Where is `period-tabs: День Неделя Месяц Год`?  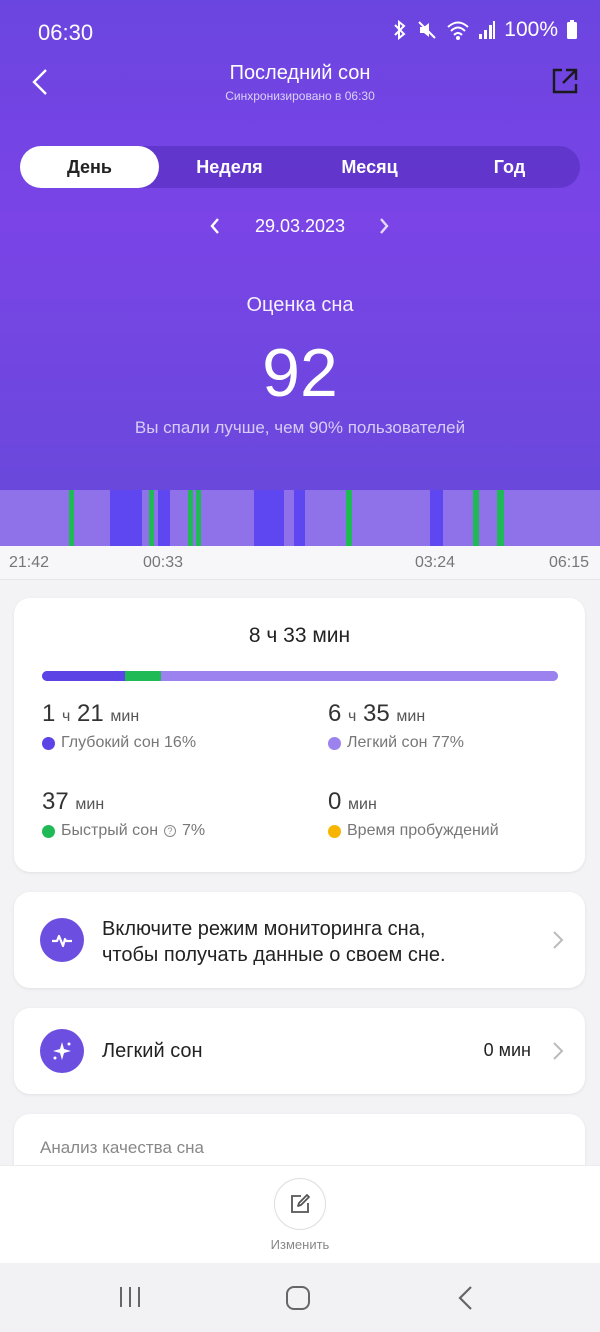 period-tabs: День Неделя Месяц Год is located at coordinates (300, 167).